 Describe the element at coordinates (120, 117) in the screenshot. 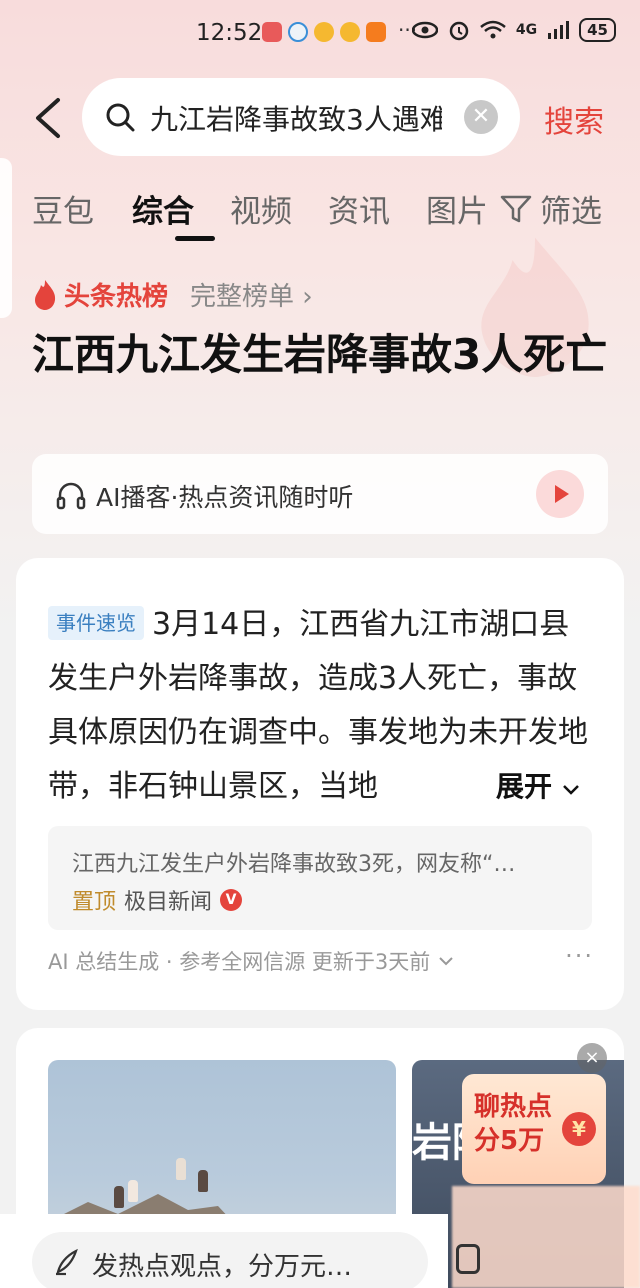

I see `search-icon` at that location.